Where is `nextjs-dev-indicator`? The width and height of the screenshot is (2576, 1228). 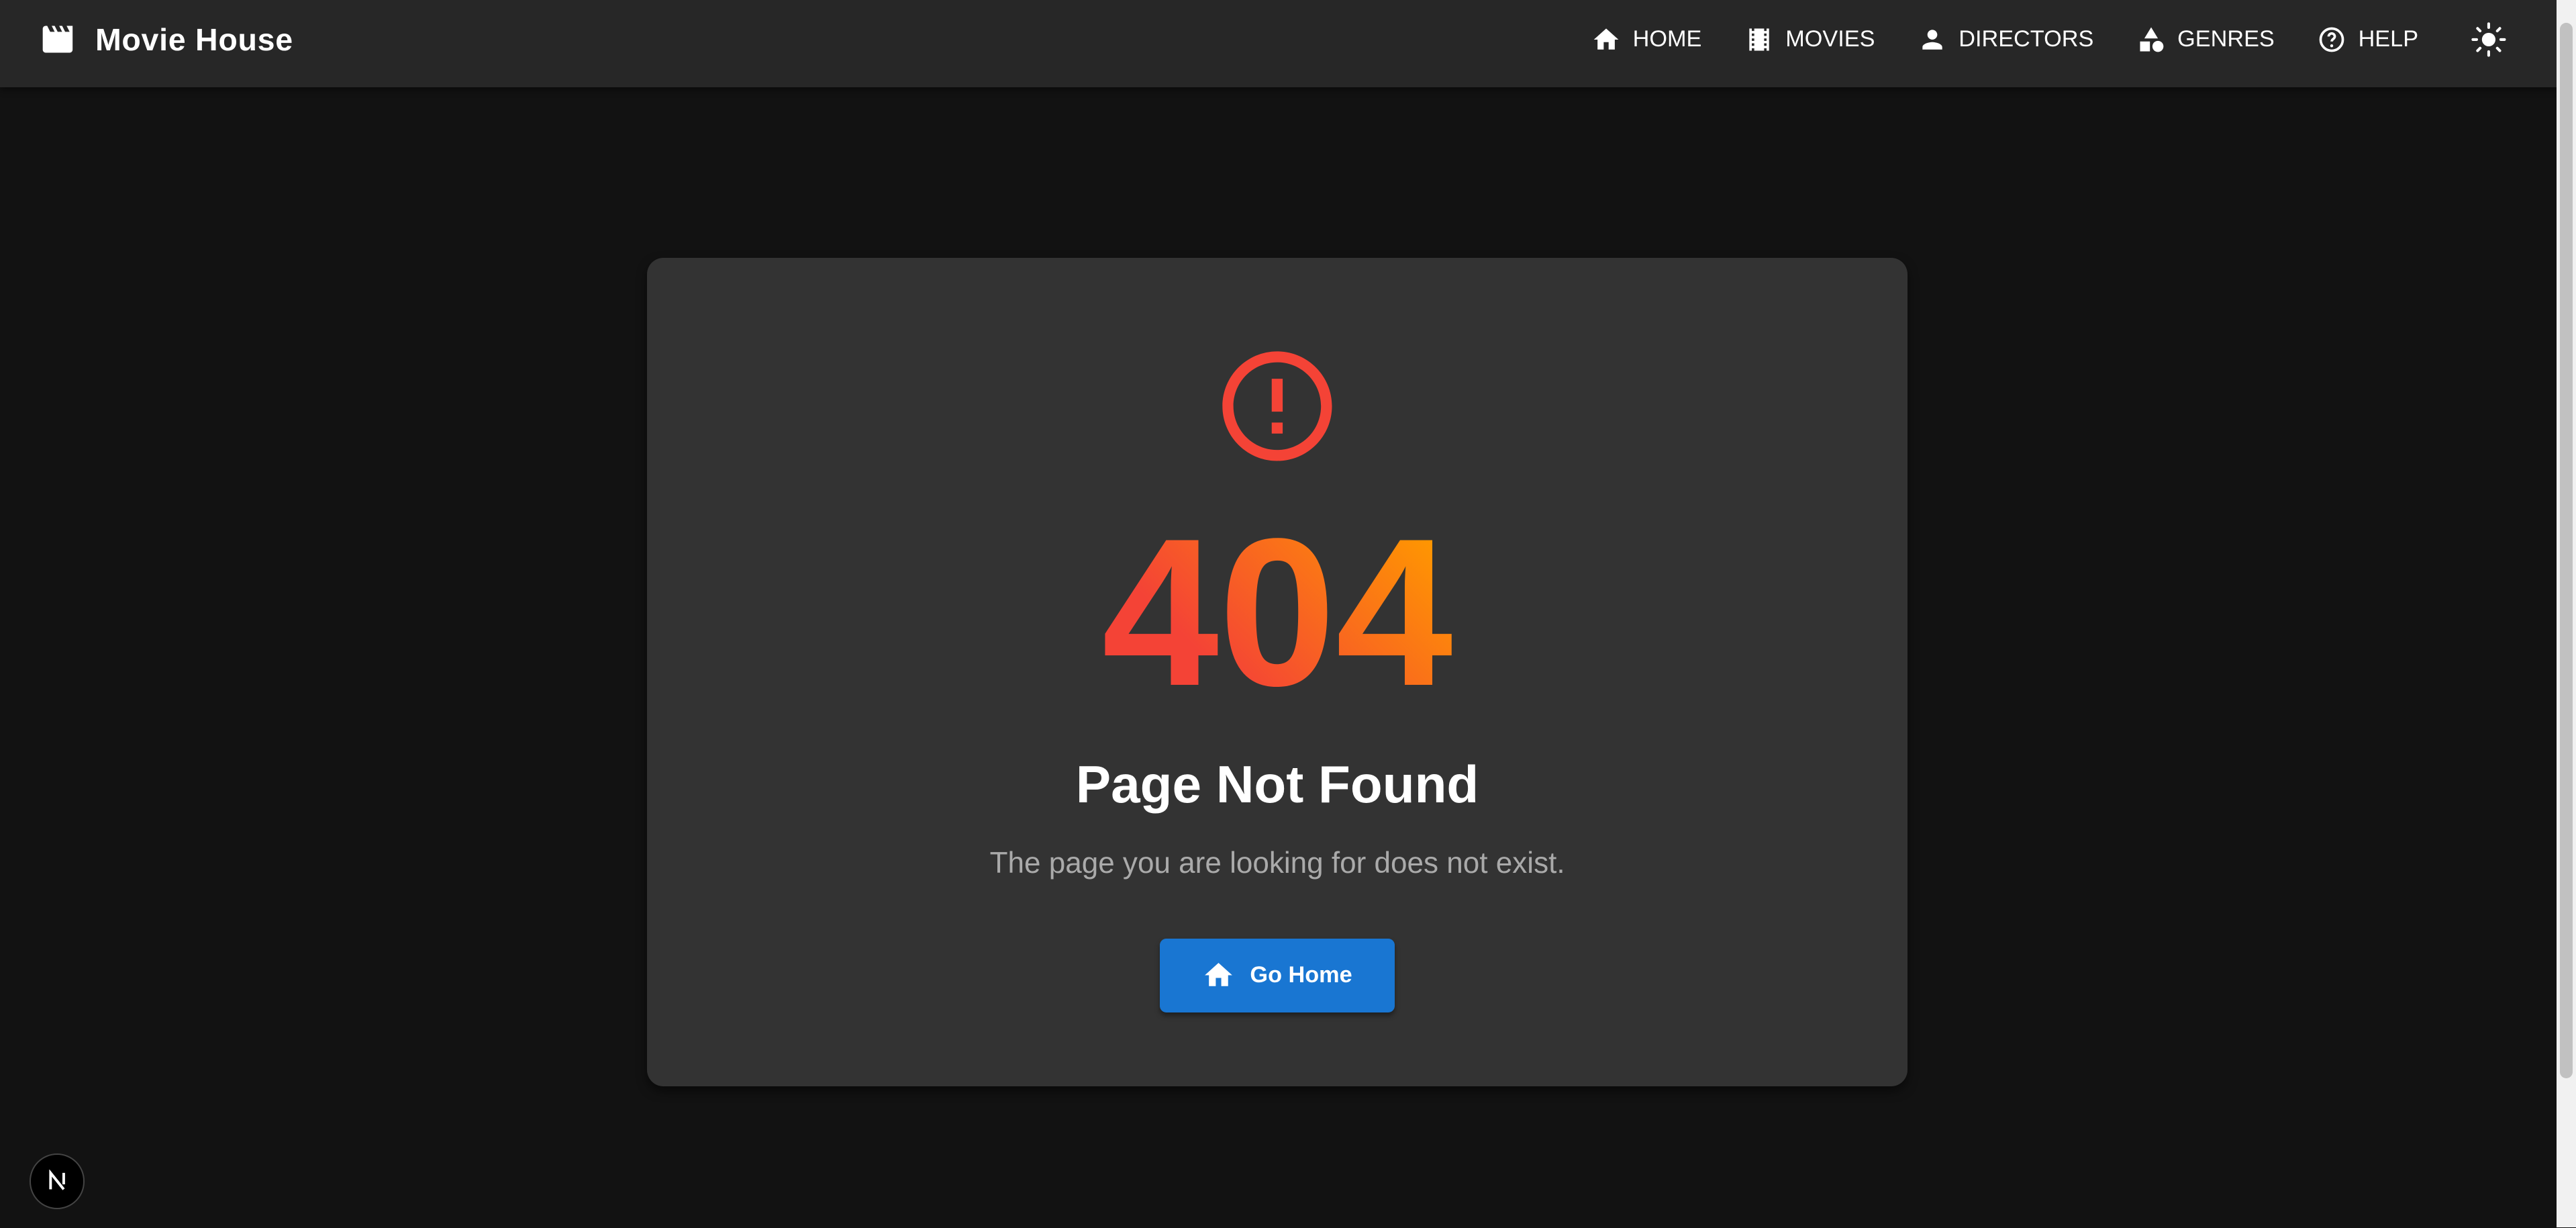 nextjs-dev-indicator is located at coordinates (57, 1181).